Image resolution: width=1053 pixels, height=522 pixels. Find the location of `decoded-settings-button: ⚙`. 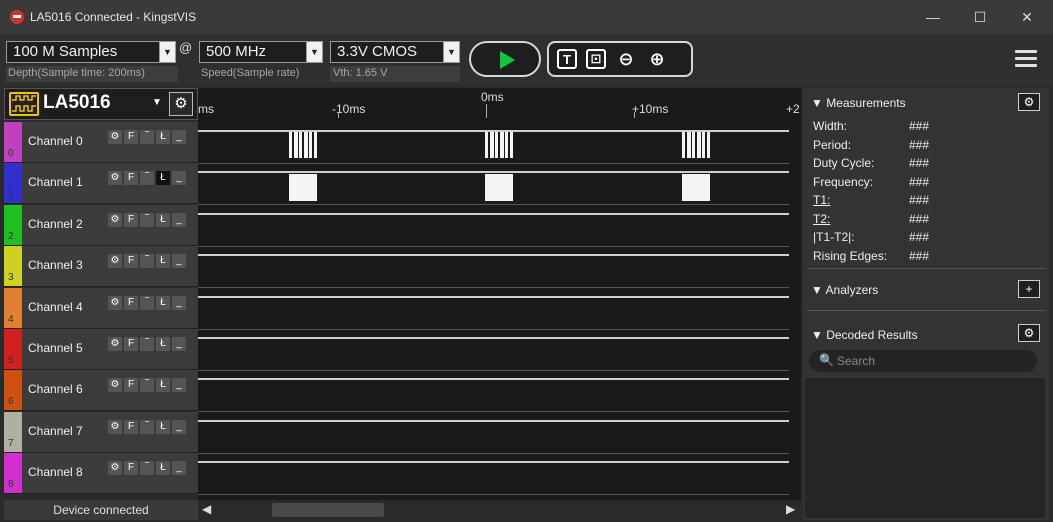

decoded-settings-button: ⚙ is located at coordinates (1029, 333).